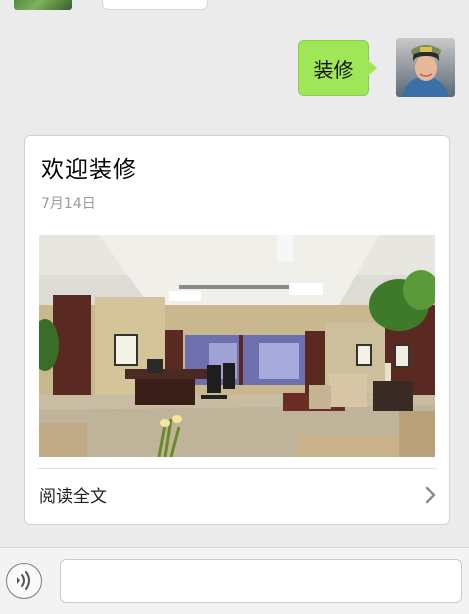  I want to click on outgoing-message-bubble: 装修, so click(337, 68).